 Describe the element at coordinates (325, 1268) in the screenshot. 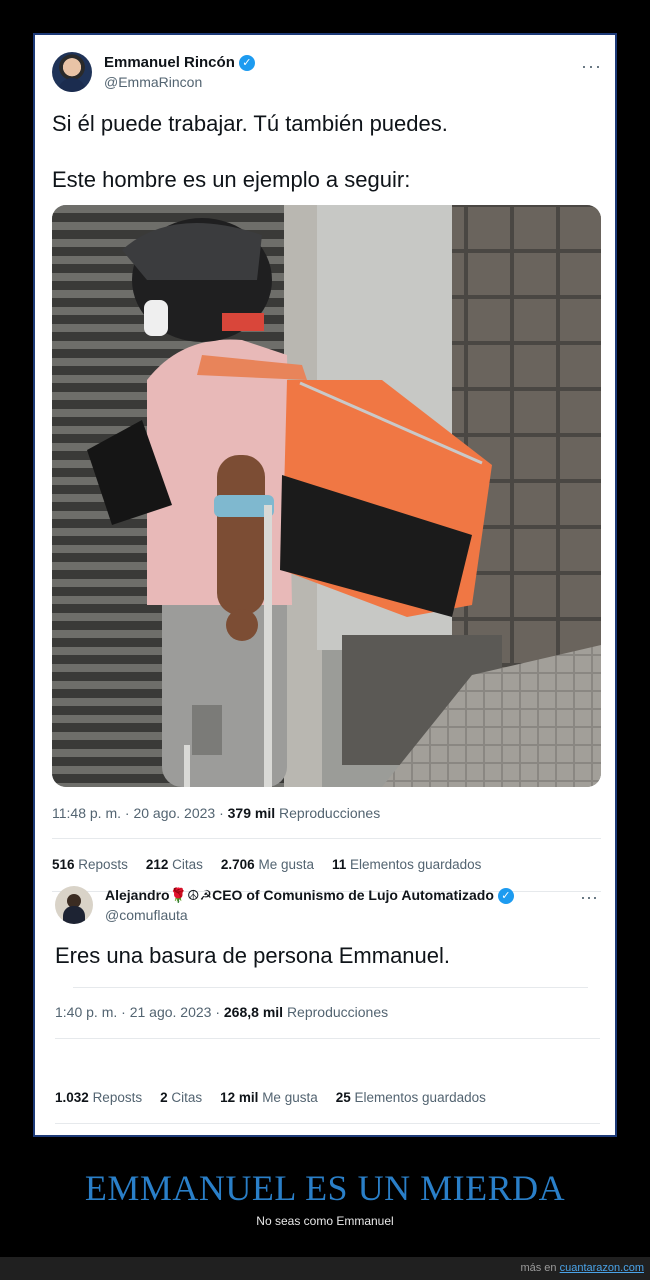

I see `site-footer: más en cuantarazon.com` at that location.